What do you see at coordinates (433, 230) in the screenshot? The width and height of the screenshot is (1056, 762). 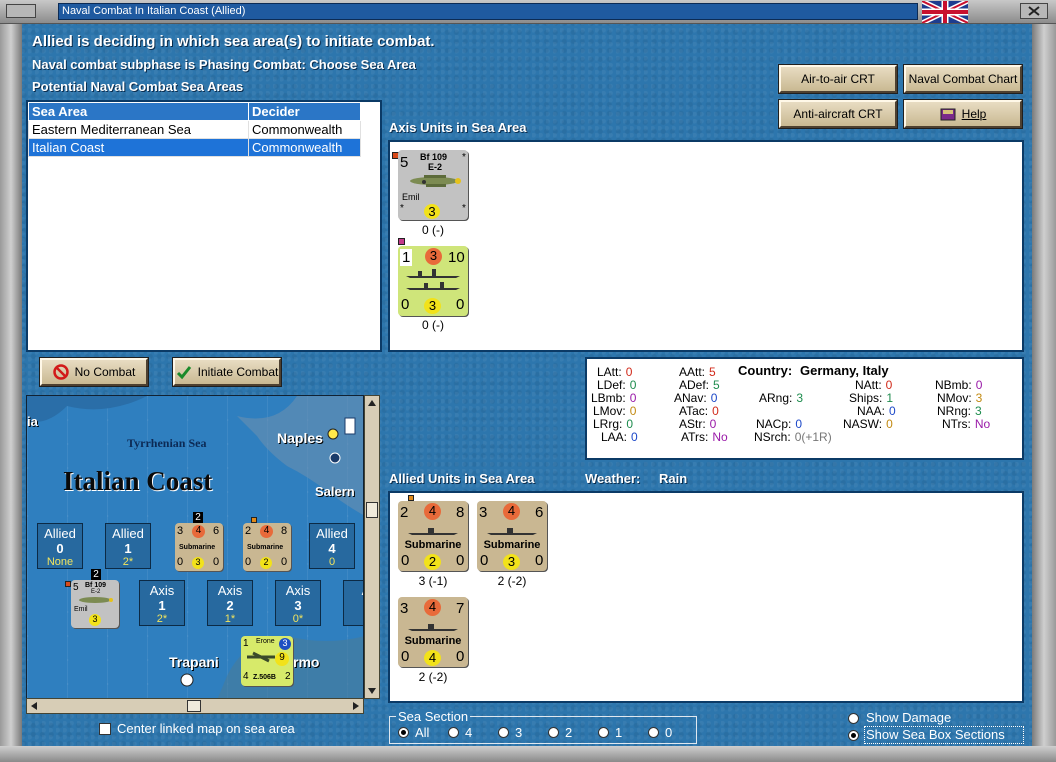 I see `fighter-caption: 0 (-)` at bounding box center [433, 230].